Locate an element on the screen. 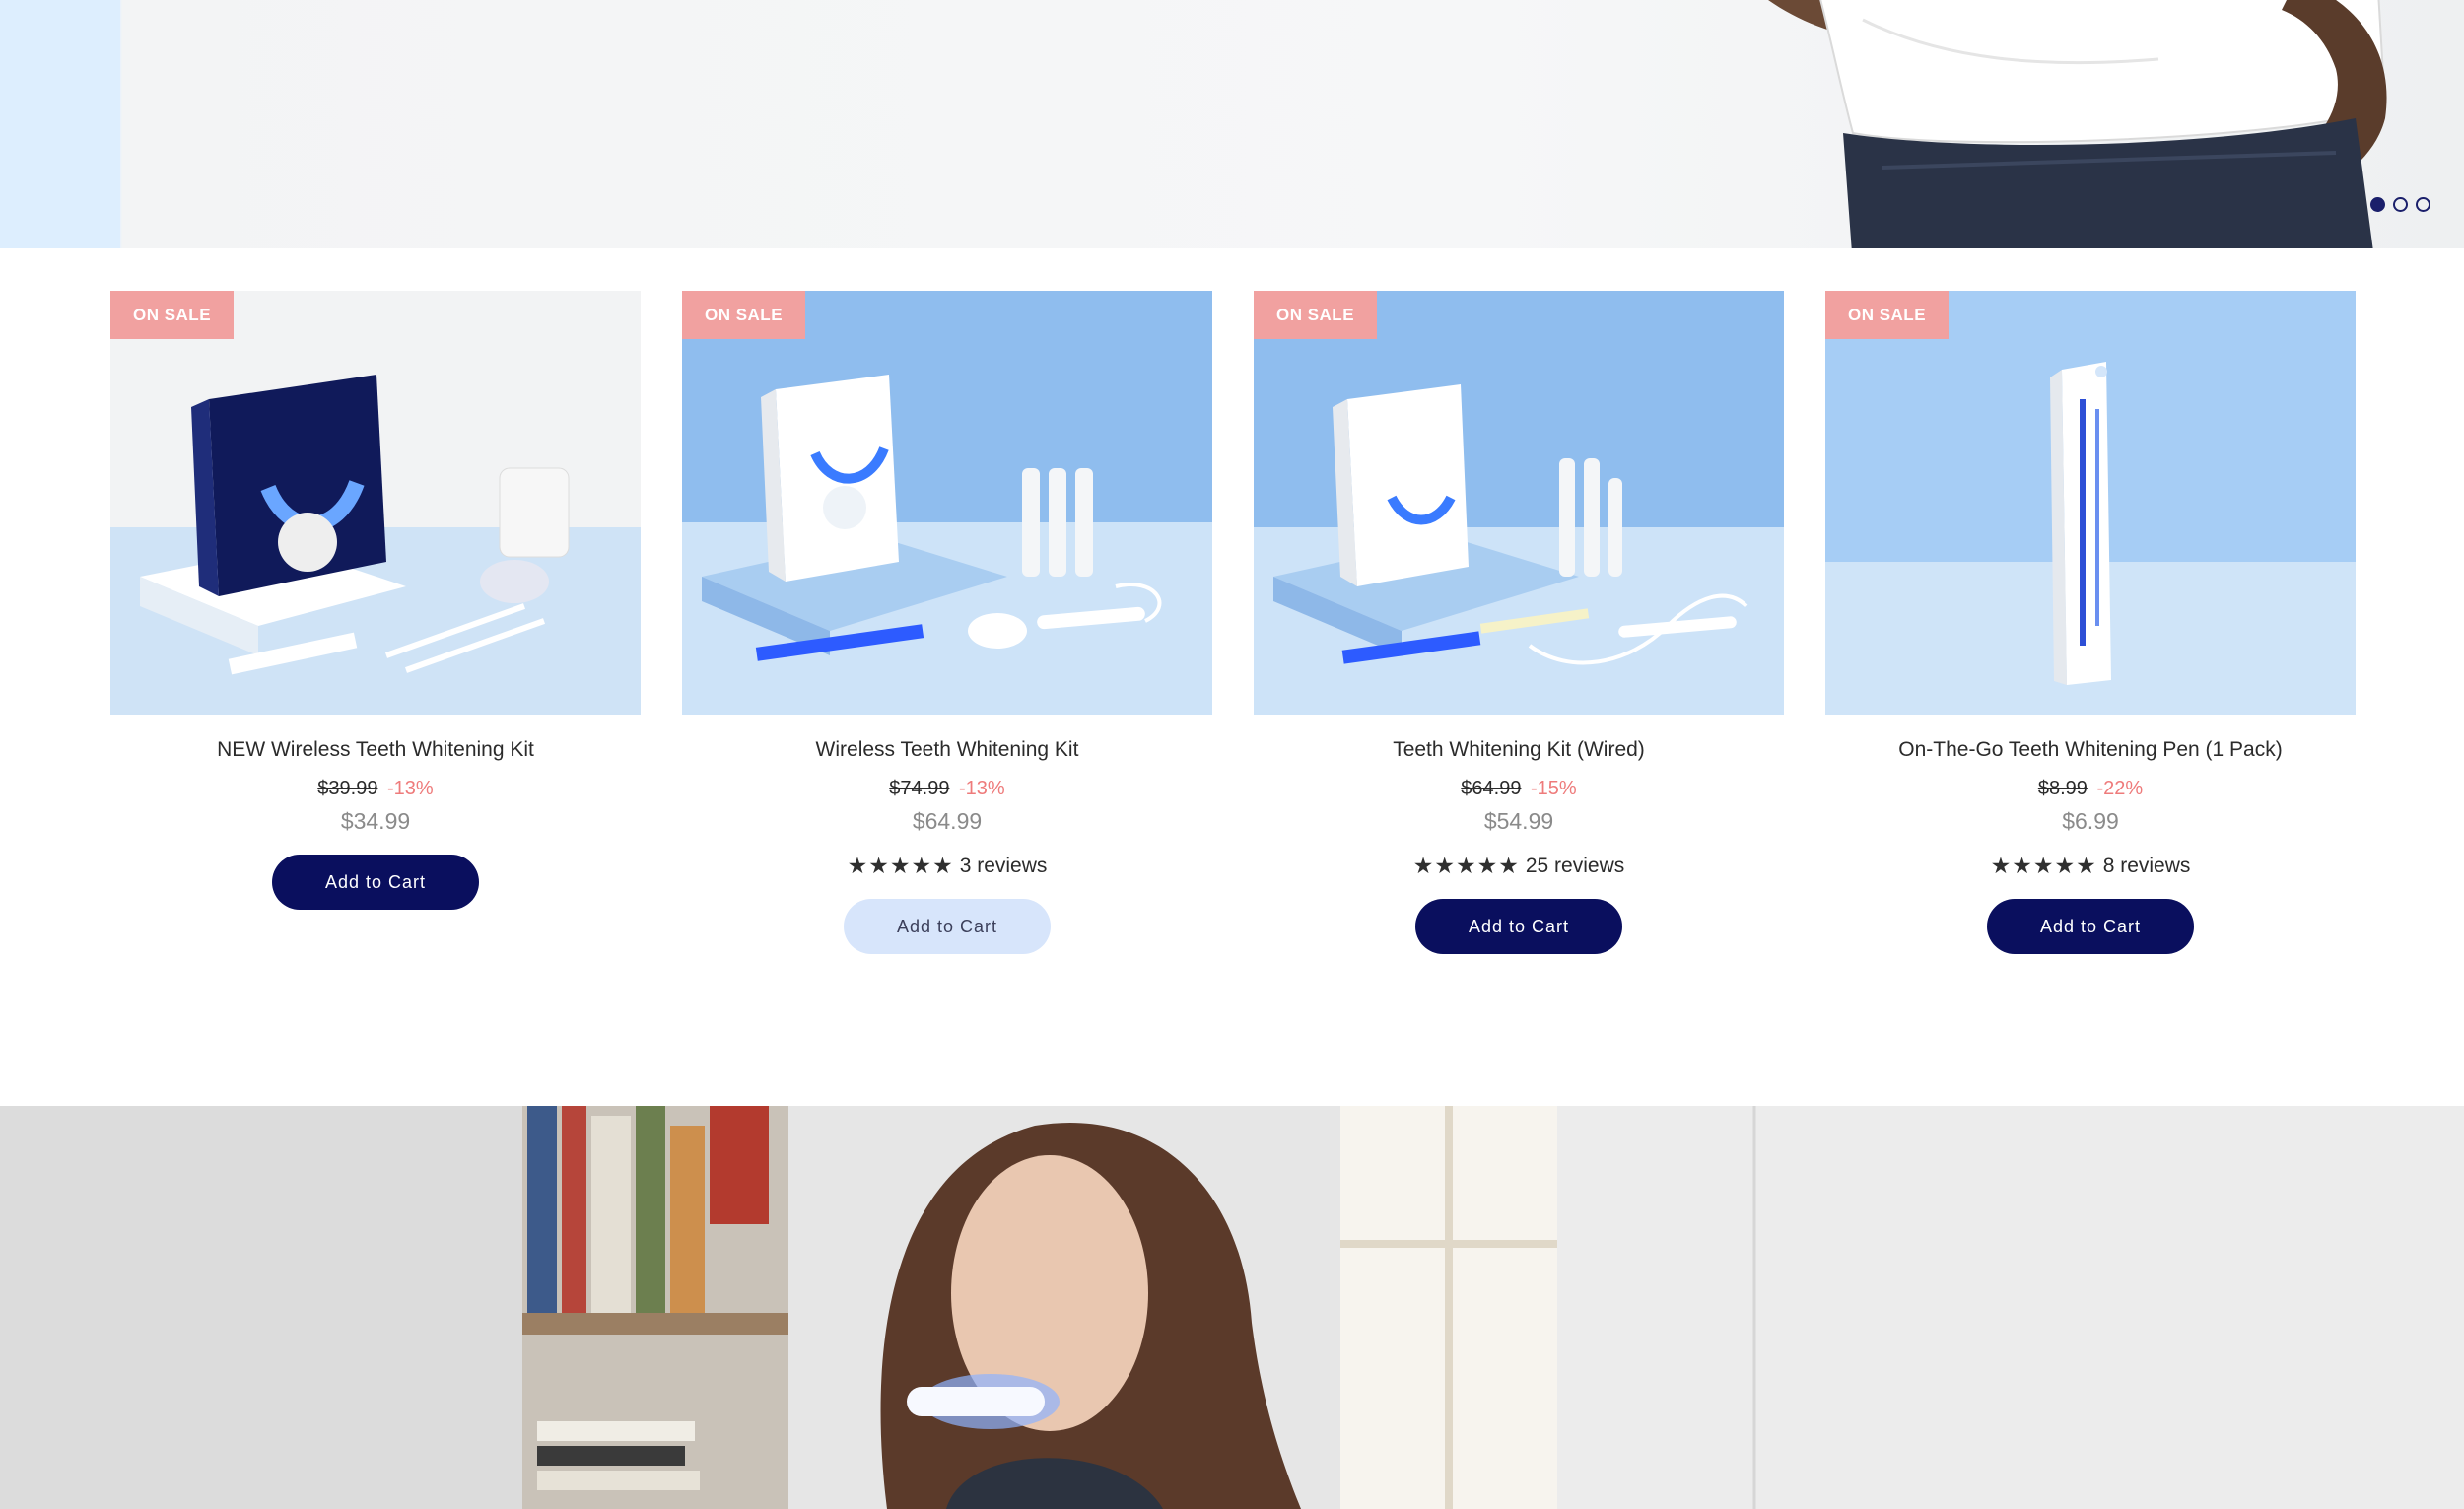  rating-row: ★★★★★ 25 reviews is located at coordinates (1519, 866).